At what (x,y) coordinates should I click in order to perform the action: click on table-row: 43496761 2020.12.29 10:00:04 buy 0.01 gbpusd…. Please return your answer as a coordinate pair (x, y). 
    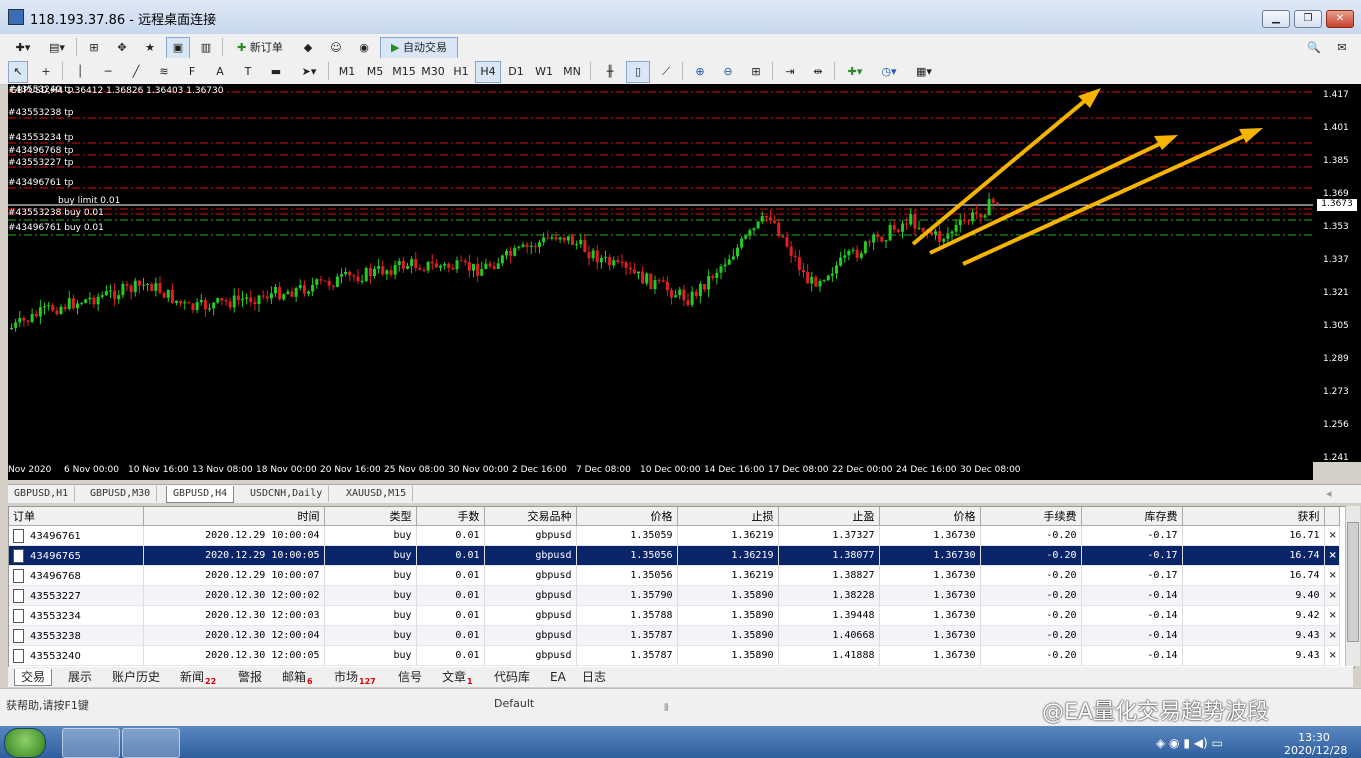
    Looking at the image, I should click on (674, 535).